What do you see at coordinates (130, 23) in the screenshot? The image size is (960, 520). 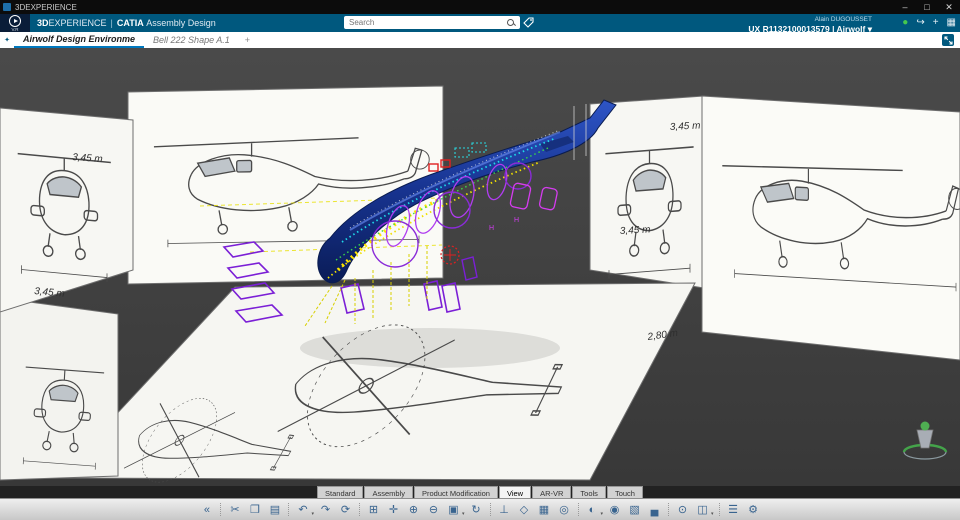 I see `app-bold: CATIA` at bounding box center [130, 23].